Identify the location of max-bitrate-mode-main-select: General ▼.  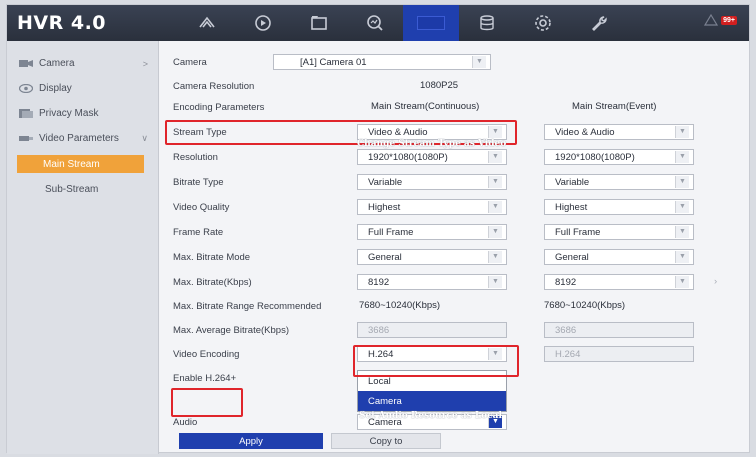
(432, 257).